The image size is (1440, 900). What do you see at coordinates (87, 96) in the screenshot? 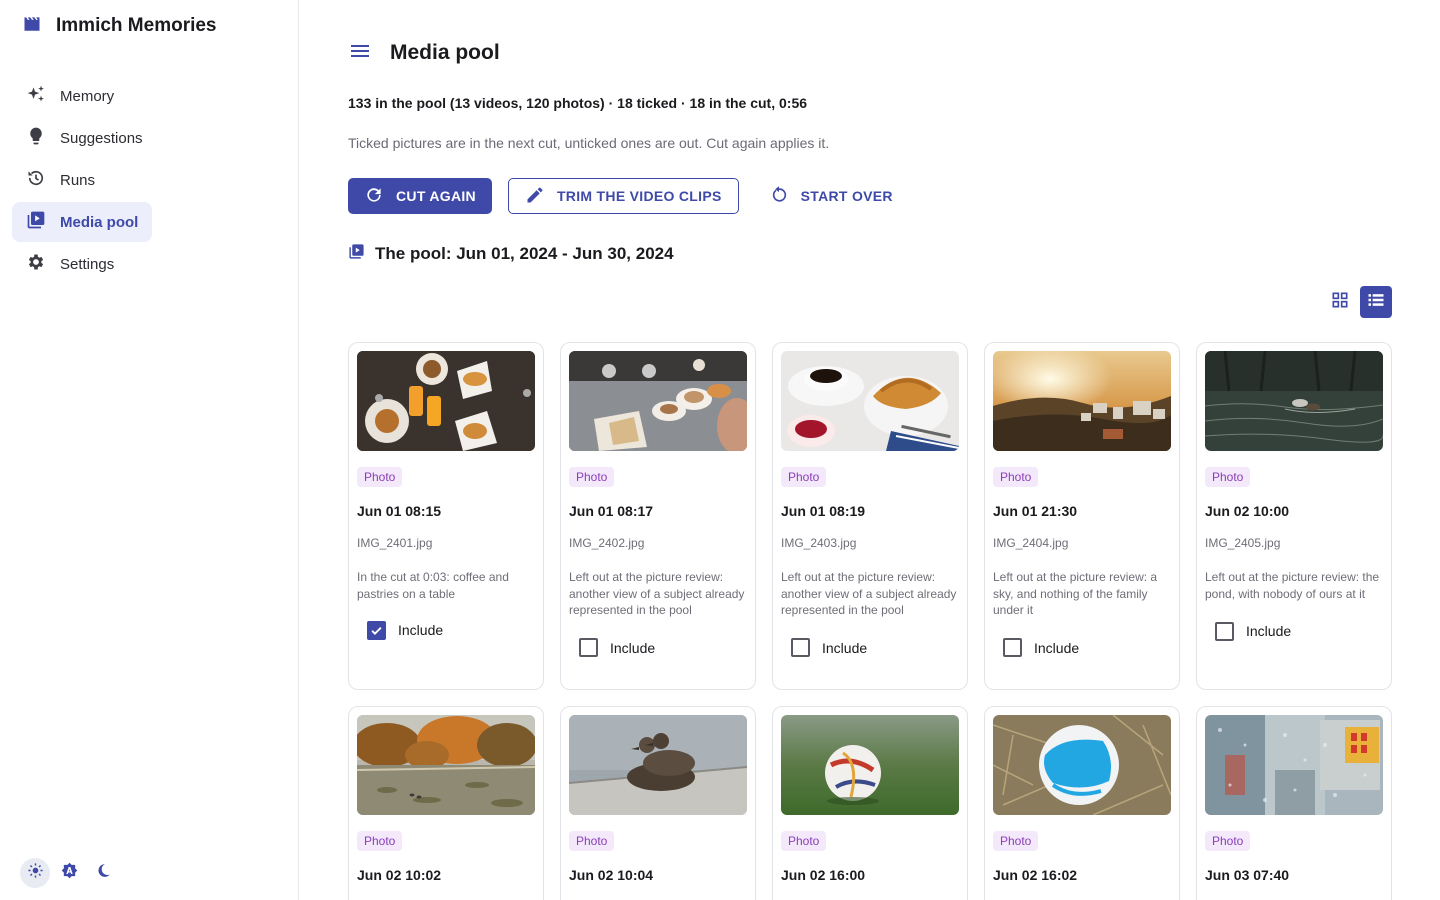
I see `sidebar-item-label: Memory` at bounding box center [87, 96].